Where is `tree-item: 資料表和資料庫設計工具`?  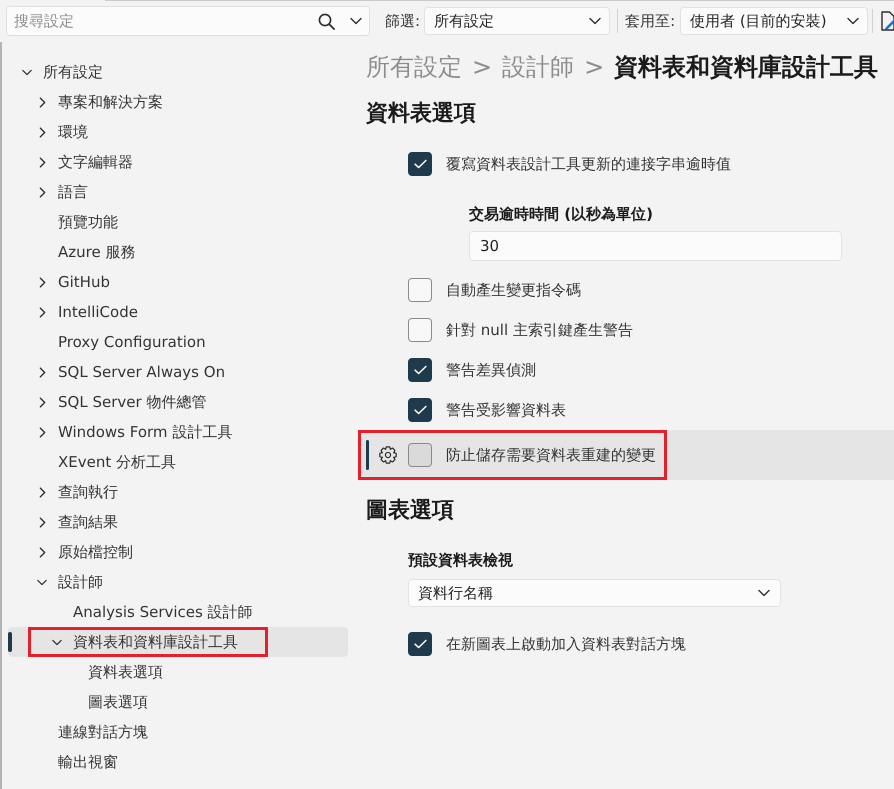
tree-item: 資料表和資料庫設計工具 is located at coordinates (178, 642).